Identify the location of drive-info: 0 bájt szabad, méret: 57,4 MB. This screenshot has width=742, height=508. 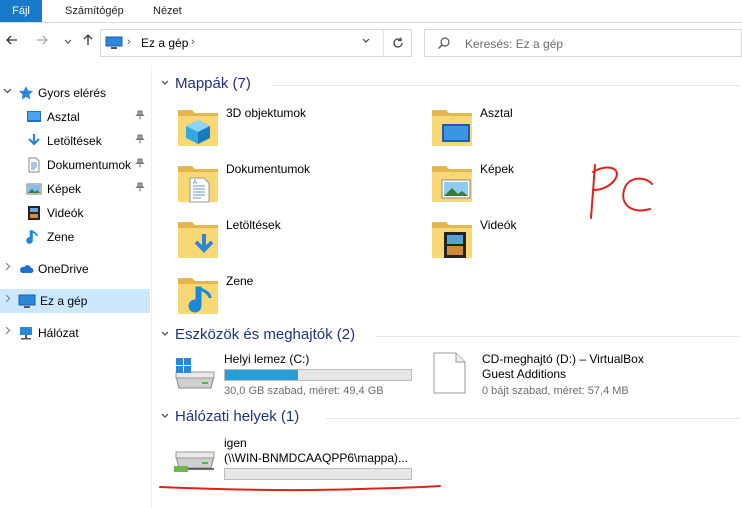
(555, 391).